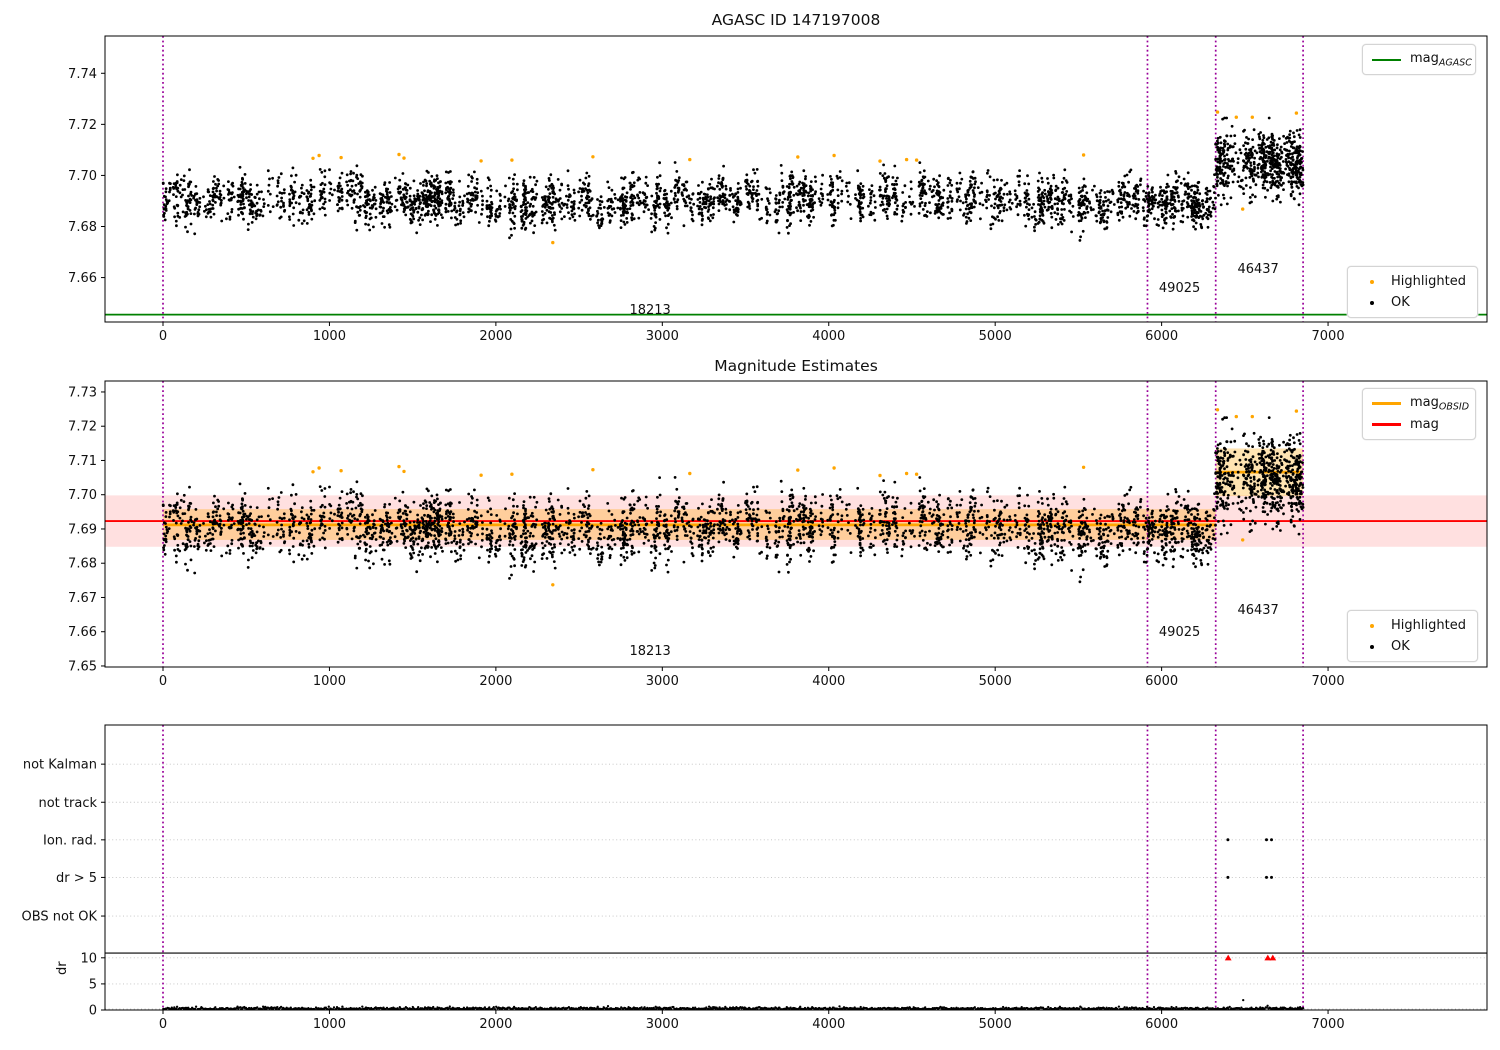 This screenshot has height=1050, width=1500. What do you see at coordinates (733, 1004) in the screenshot?
I see `dr-points` at bounding box center [733, 1004].